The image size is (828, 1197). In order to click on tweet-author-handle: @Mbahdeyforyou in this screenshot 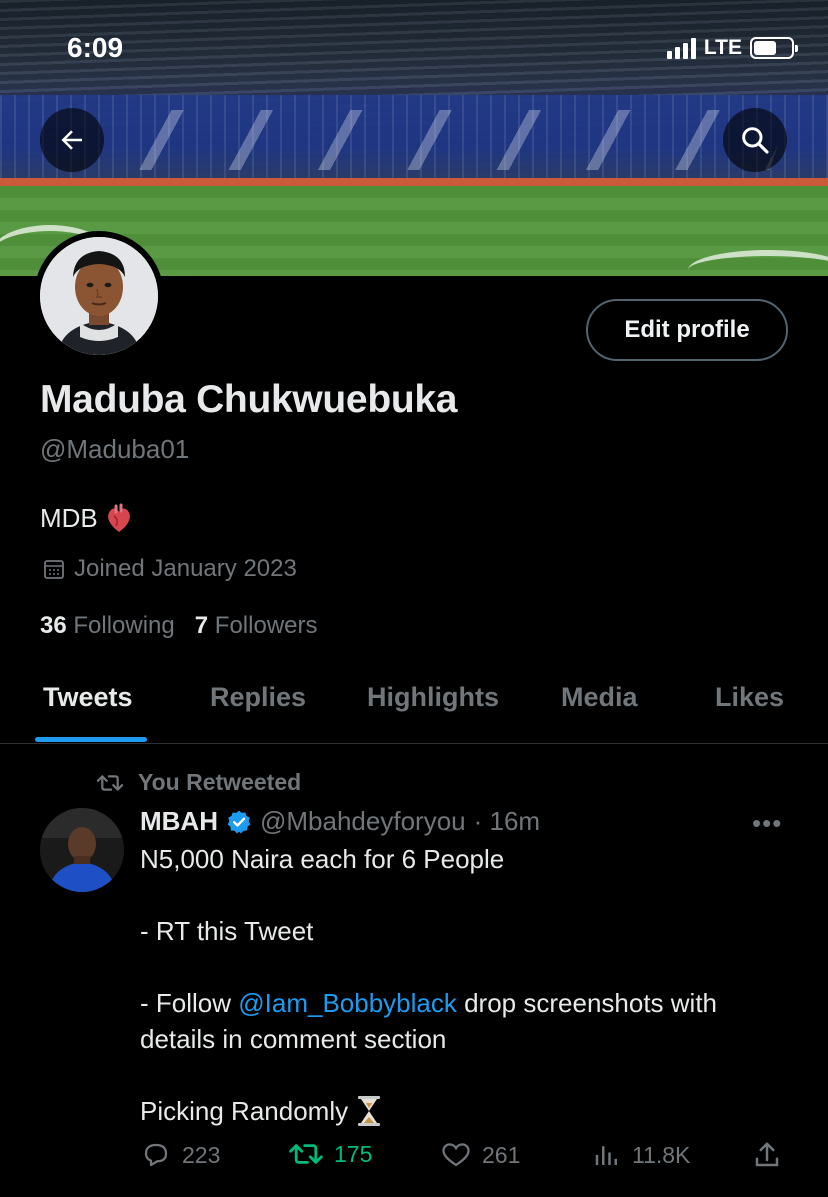, I will do `click(363, 821)`.